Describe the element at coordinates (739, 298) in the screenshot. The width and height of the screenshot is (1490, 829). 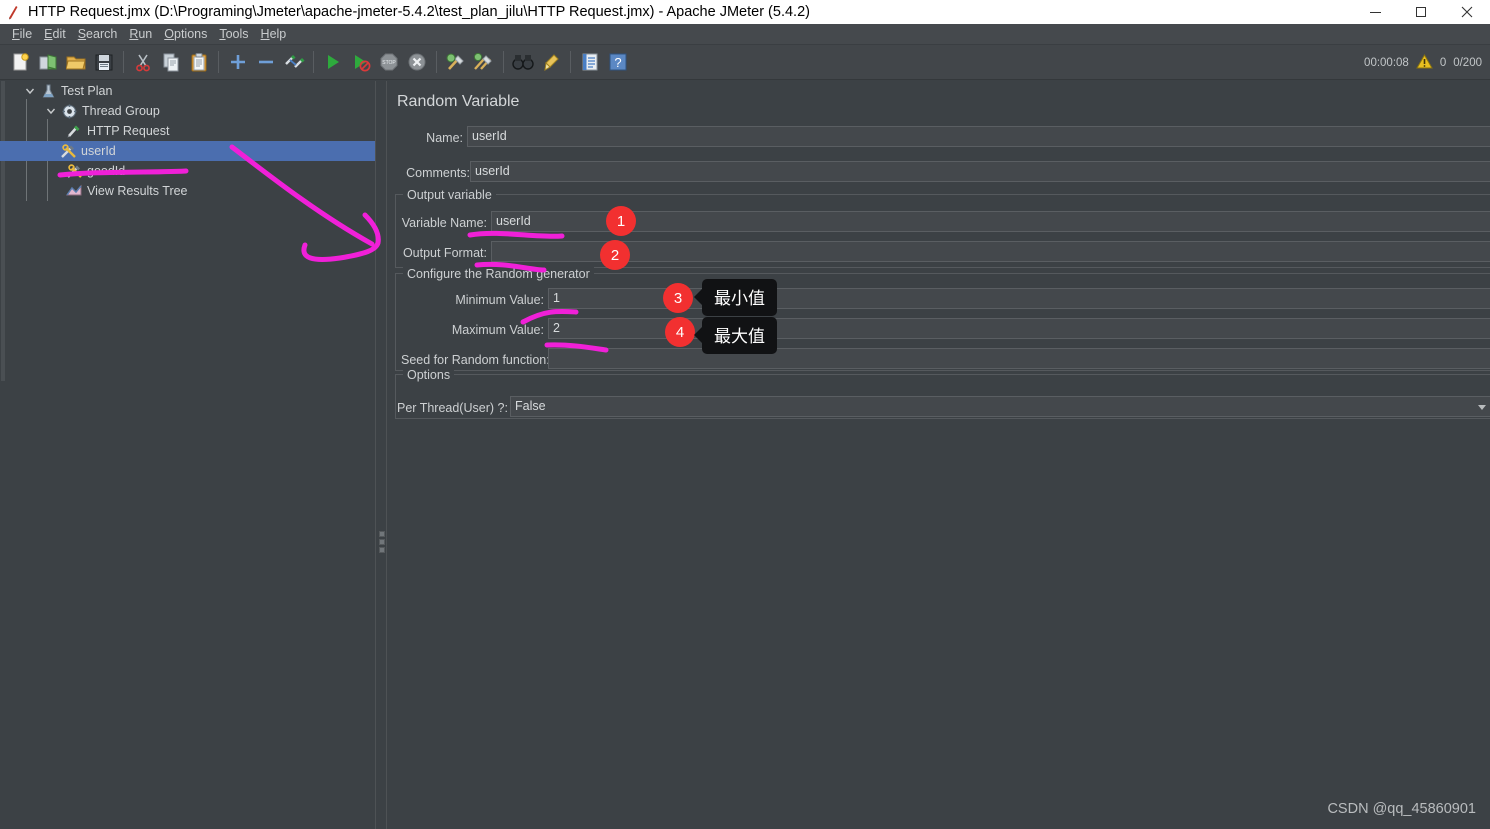
I see `tooltip-minimum-text: 最小值` at that location.